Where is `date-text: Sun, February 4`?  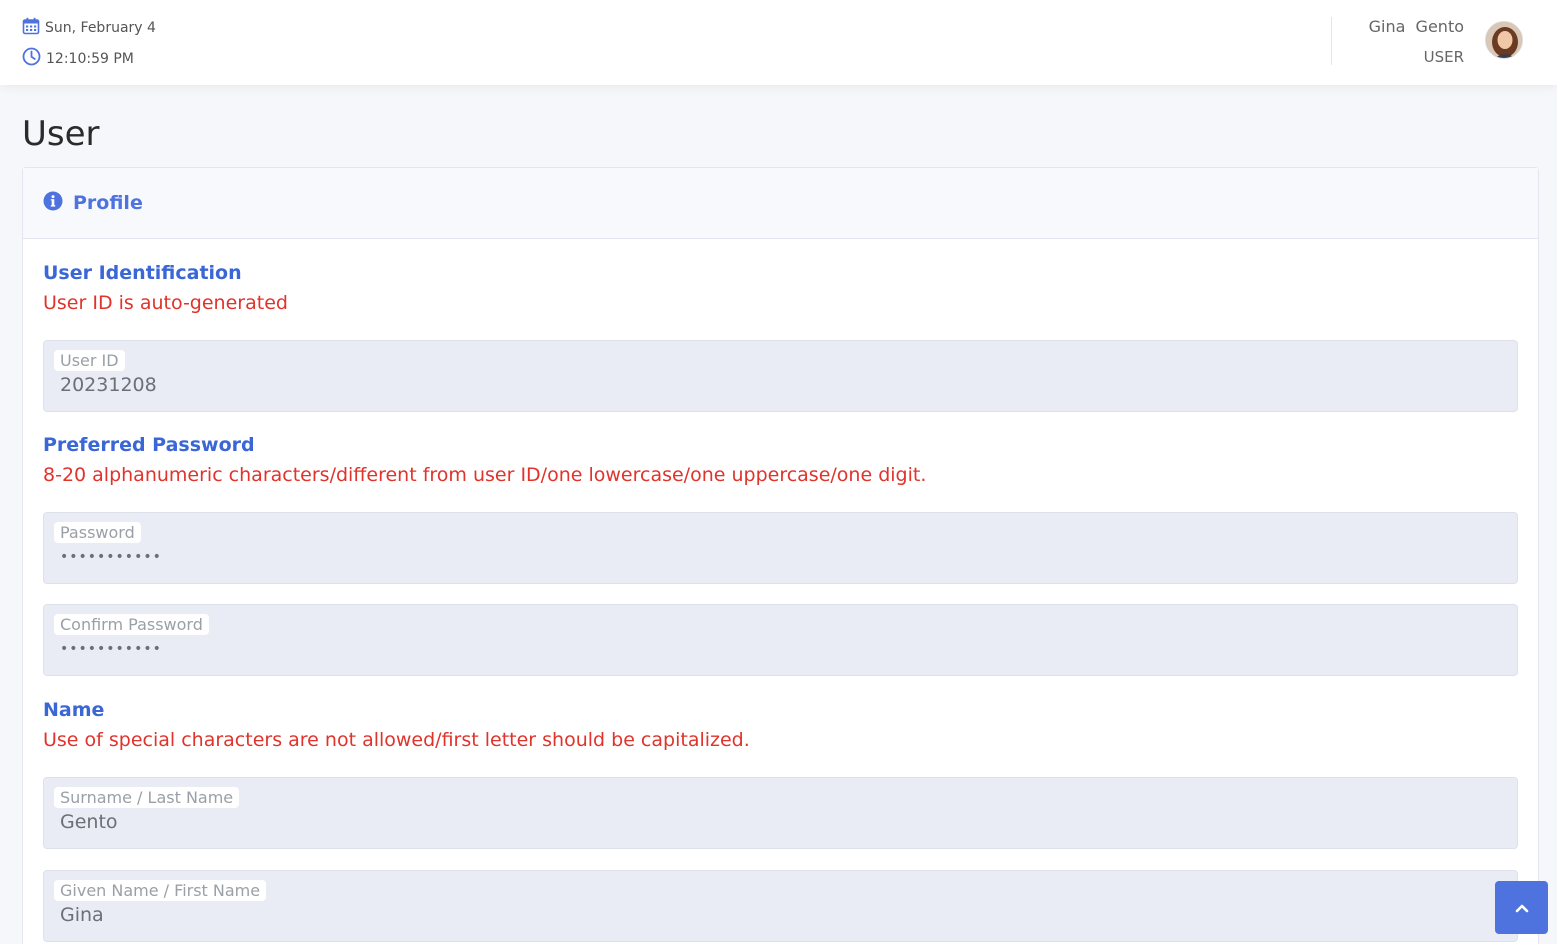 date-text: Sun, February 4 is located at coordinates (100, 28).